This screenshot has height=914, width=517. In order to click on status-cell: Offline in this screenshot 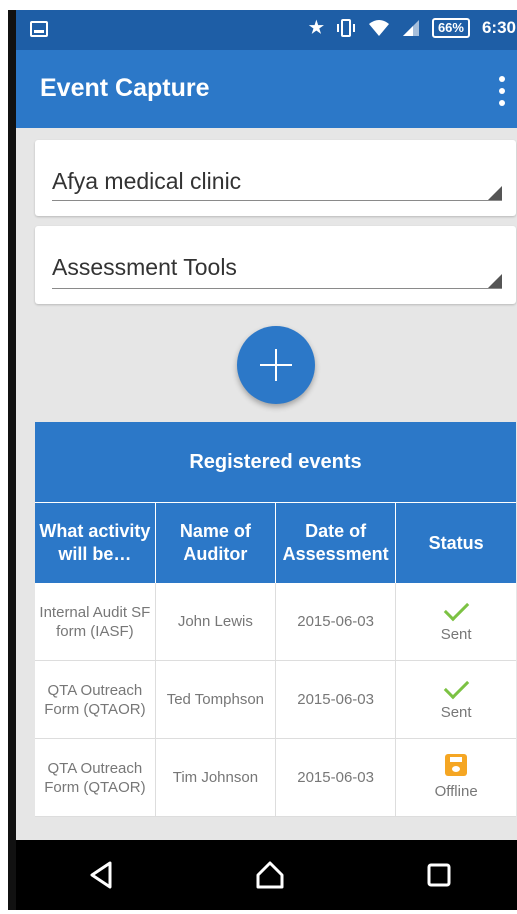, I will do `click(455, 777)`.